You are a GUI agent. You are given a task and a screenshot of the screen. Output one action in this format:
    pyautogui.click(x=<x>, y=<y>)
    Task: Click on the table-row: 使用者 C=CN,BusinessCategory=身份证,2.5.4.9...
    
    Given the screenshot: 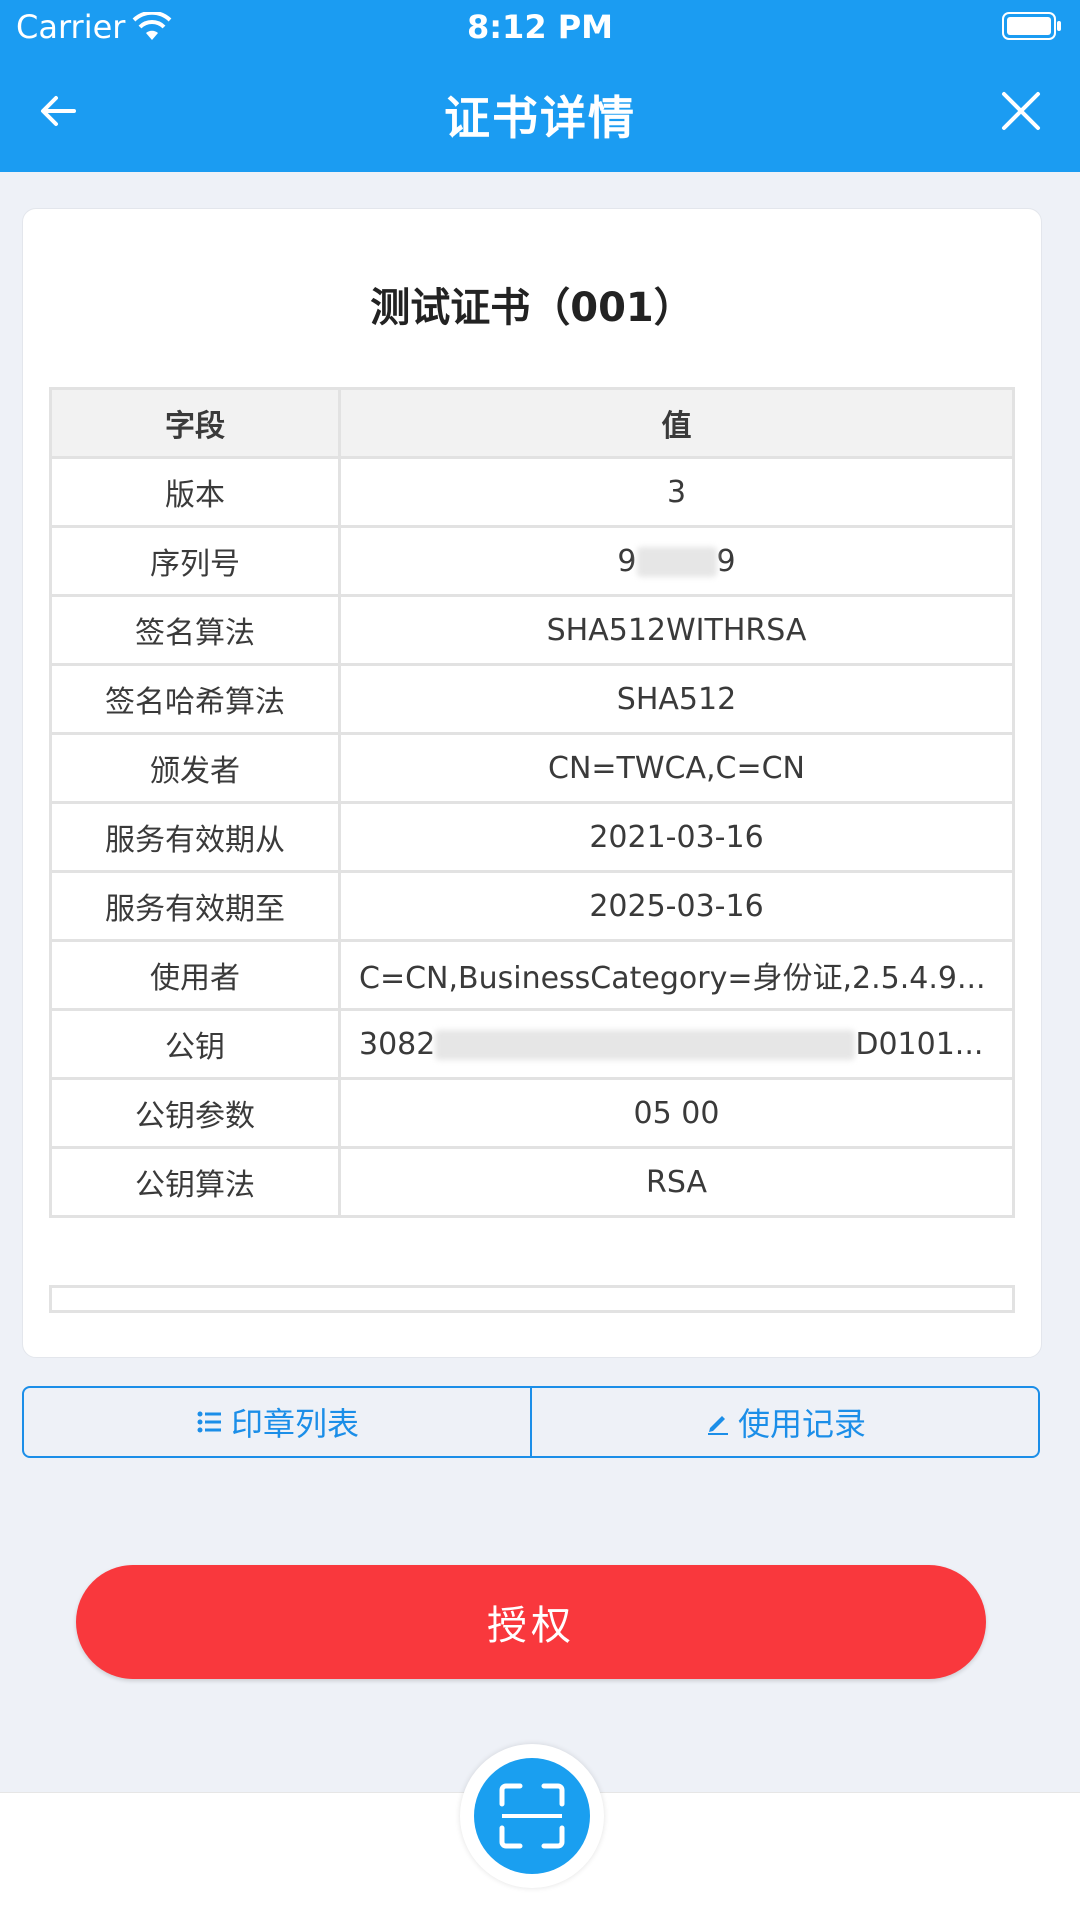 What is the action you would take?
    pyautogui.click(x=532, y=975)
    